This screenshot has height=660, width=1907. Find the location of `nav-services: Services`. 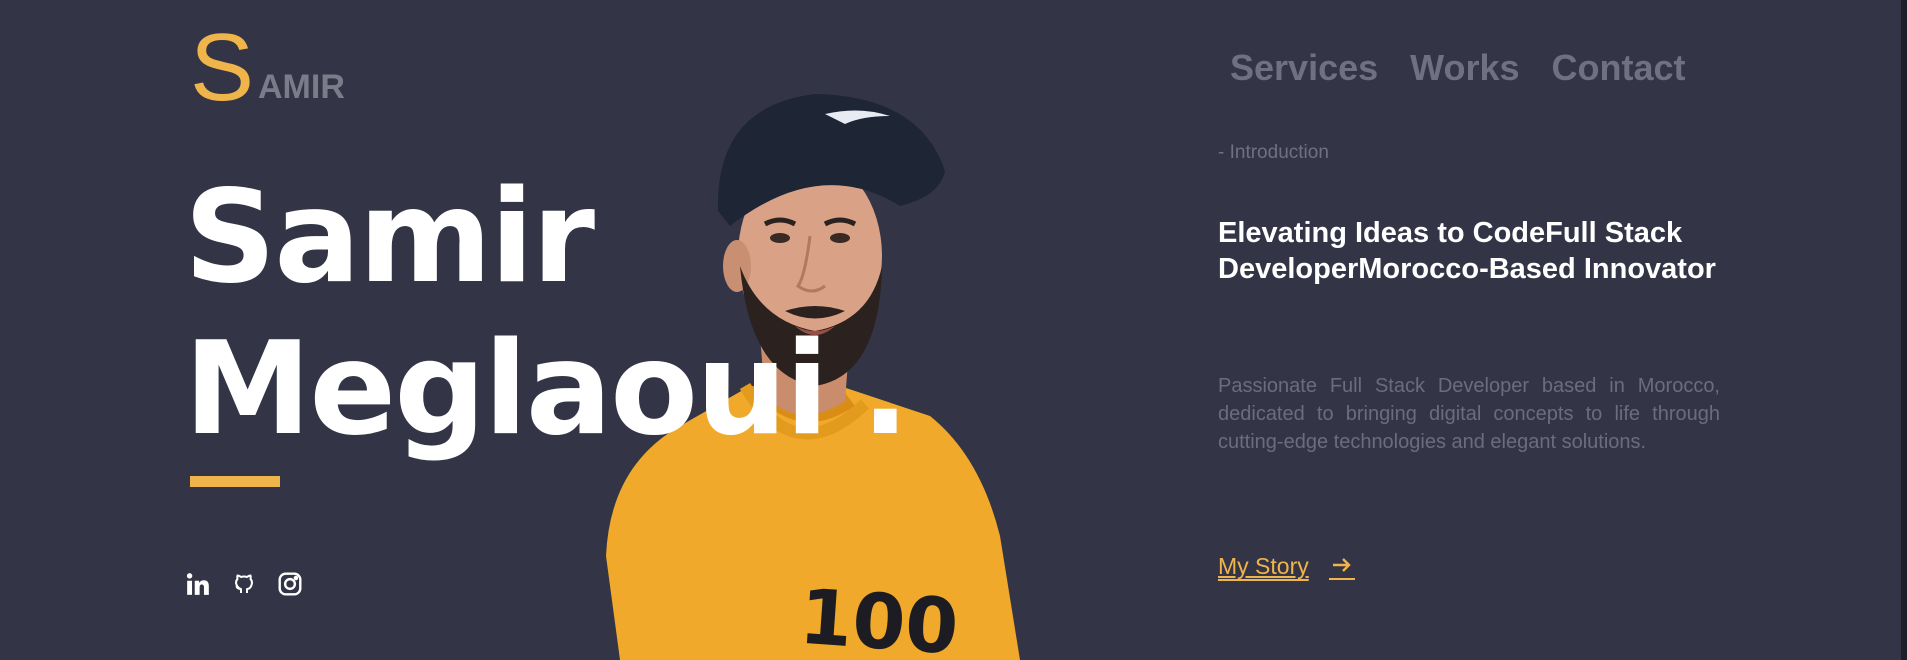

nav-services: Services is located at coordinates (1304, 68).